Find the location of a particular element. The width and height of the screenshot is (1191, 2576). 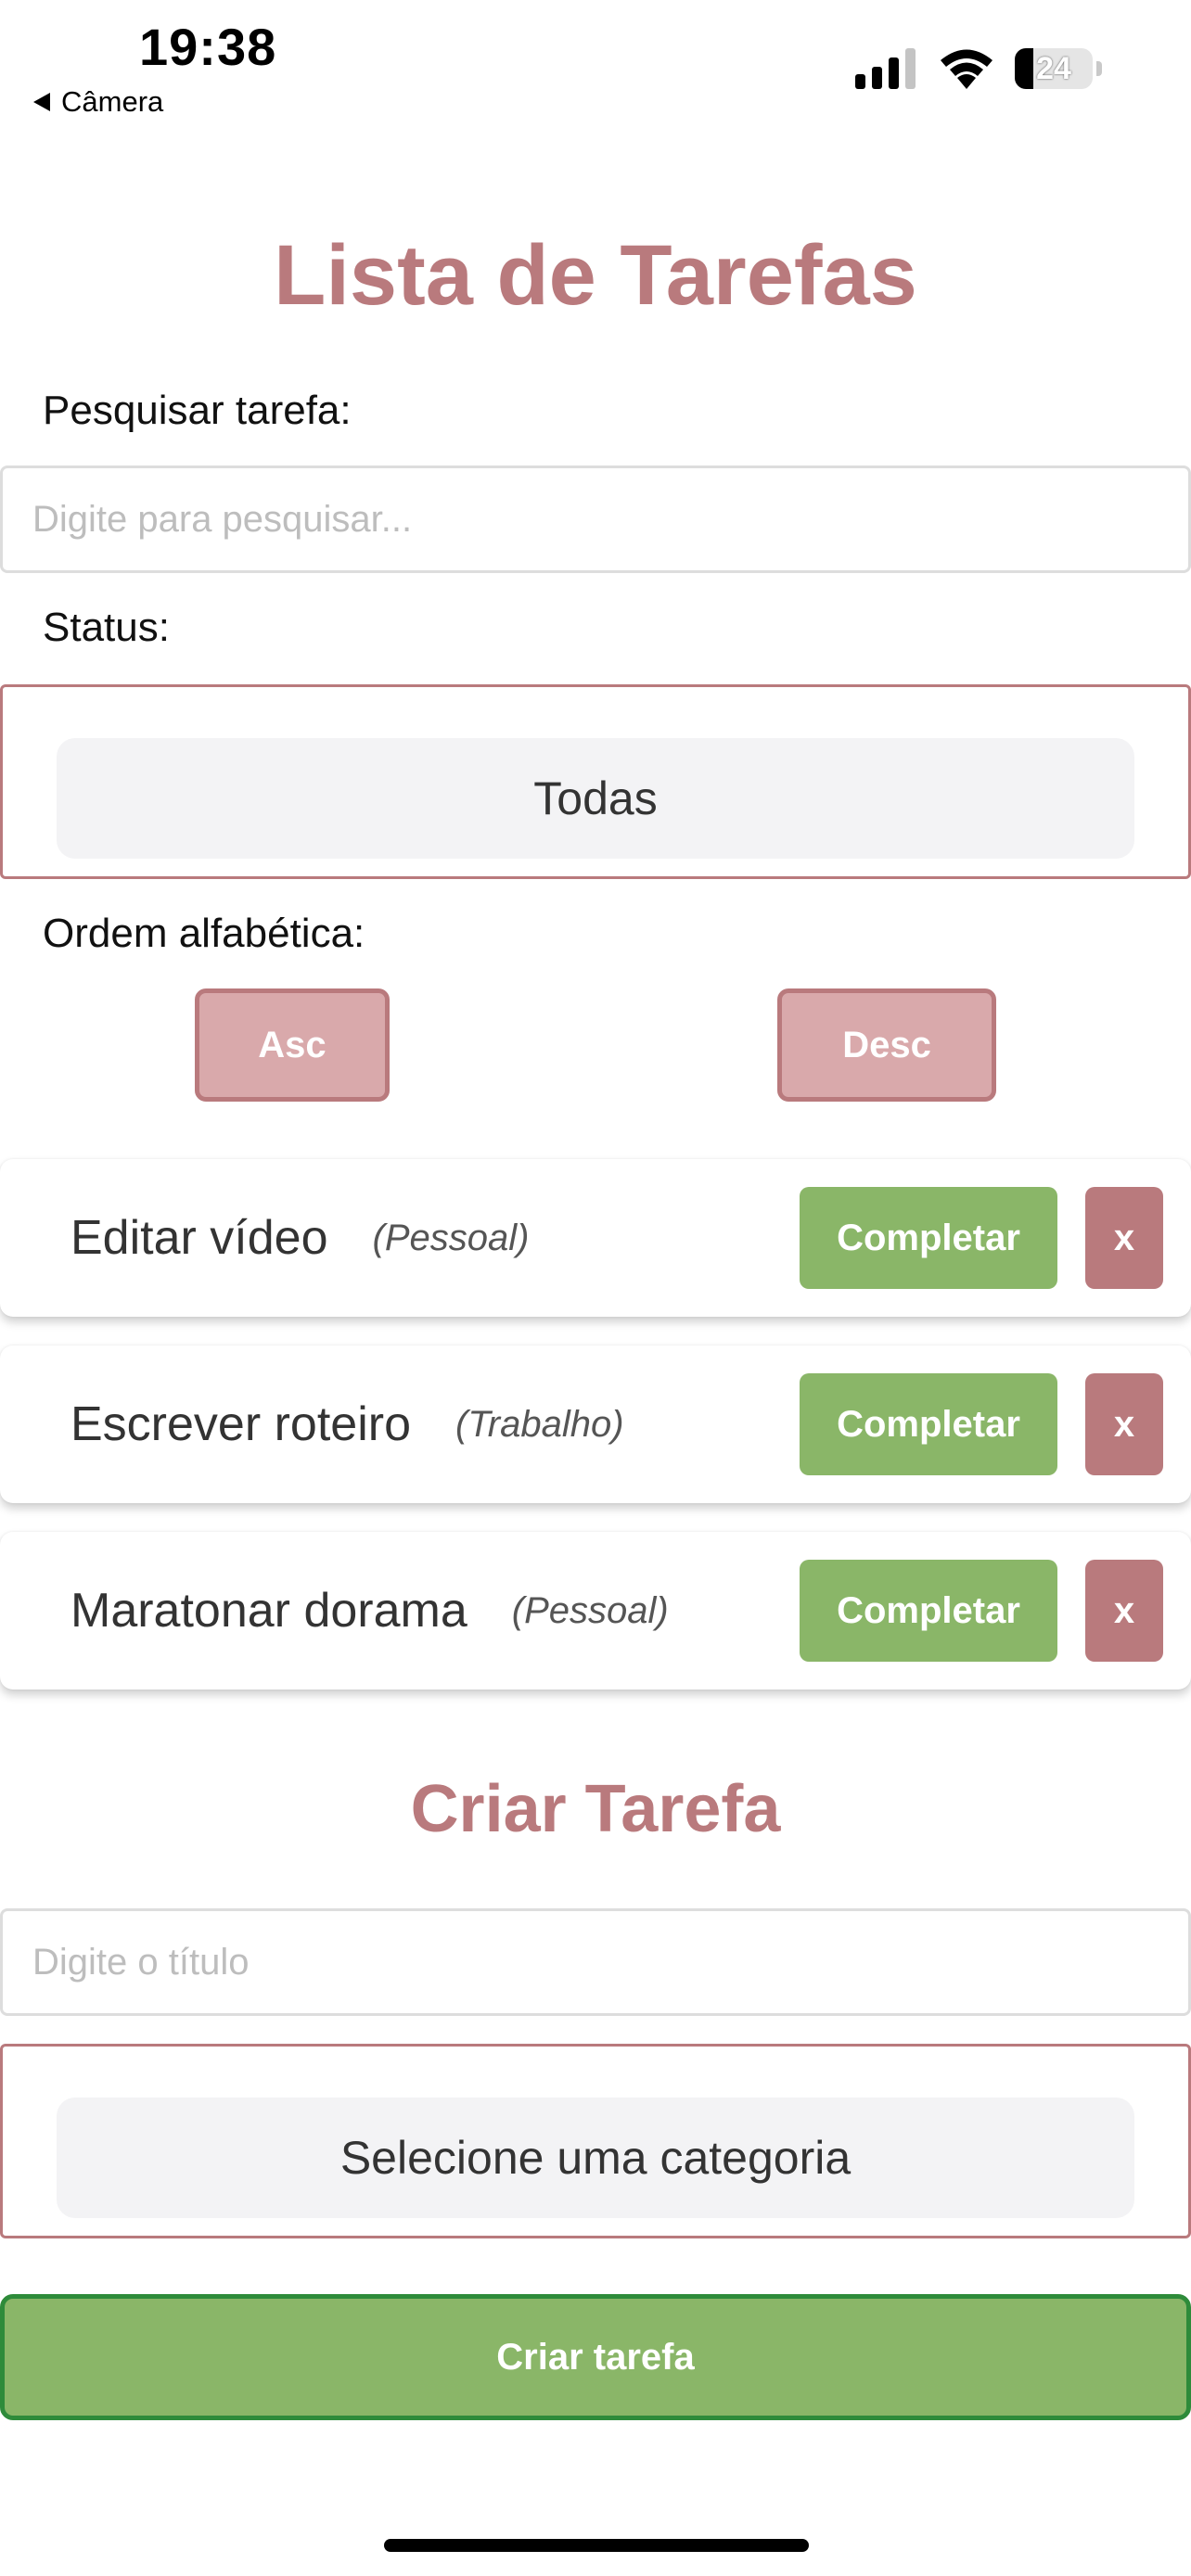

create-task-button: Criar tarefa is located at coordinates (595, 2357).